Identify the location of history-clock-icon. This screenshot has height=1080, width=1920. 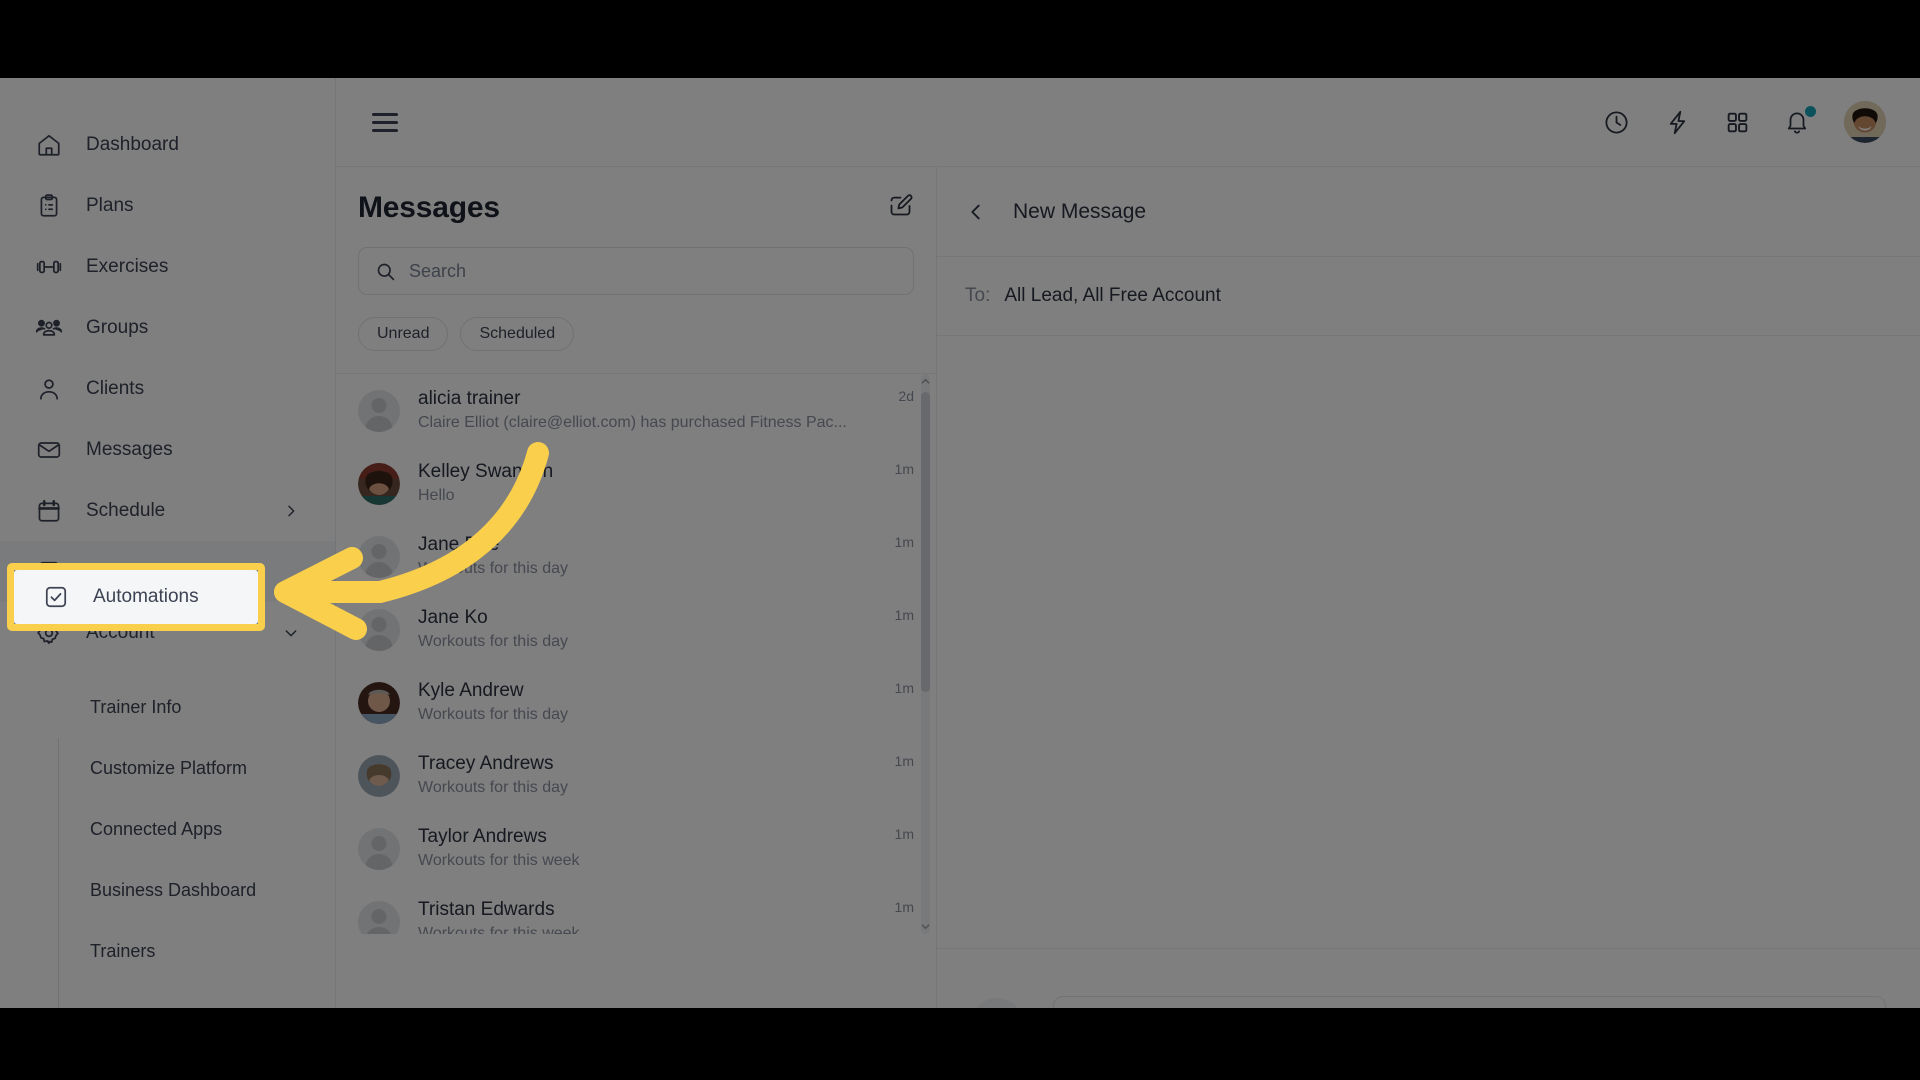
(1616, 122).